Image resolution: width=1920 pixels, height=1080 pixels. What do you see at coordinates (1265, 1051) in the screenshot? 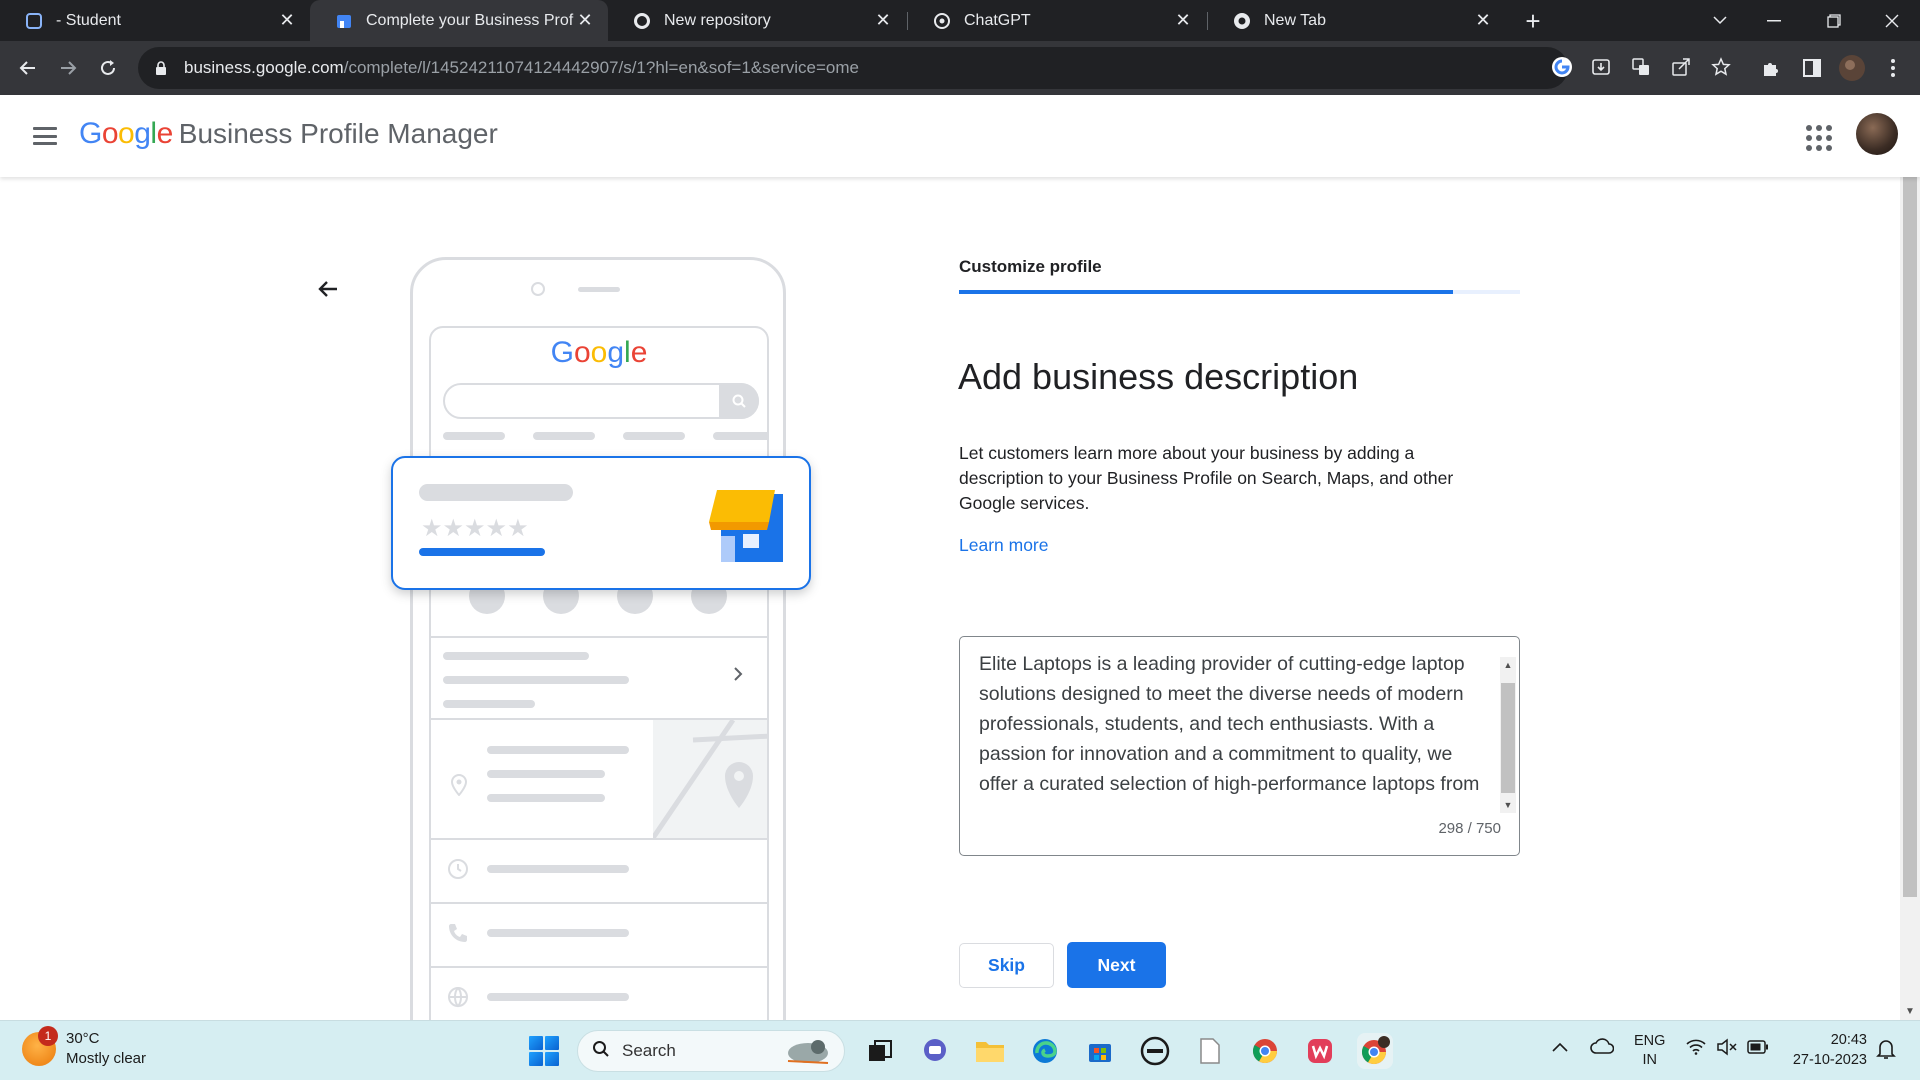
I see `chrome-icon` at bounding box center [1265, 1051].